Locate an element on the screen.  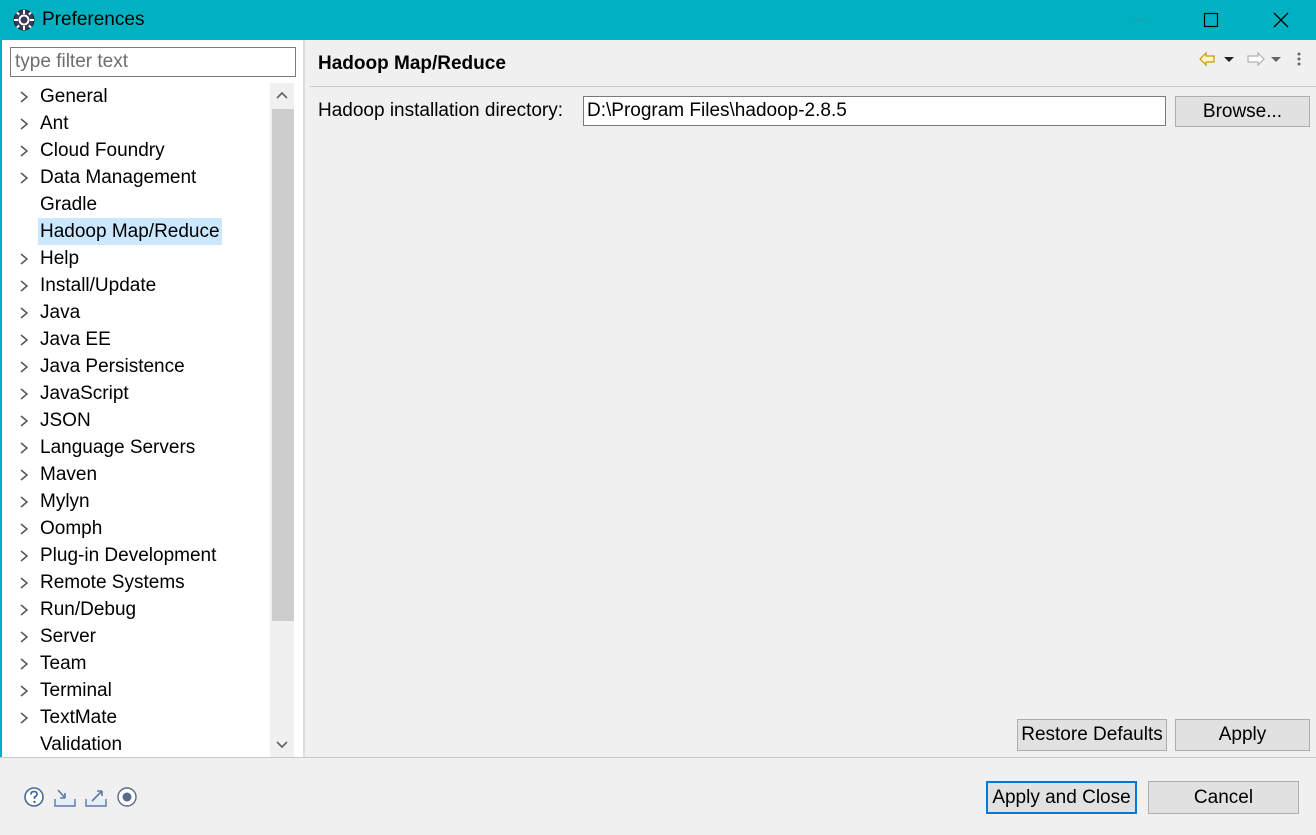
tree-item-label: Maven is located at coordinates (69, 474).